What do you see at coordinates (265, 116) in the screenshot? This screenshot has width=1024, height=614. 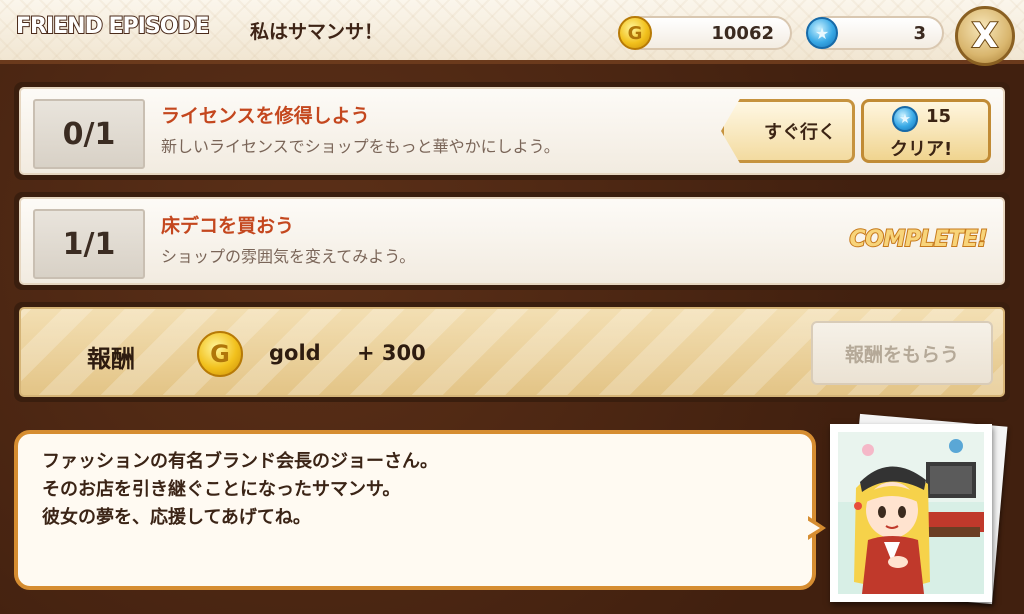 I see `mission-title: ライセンスを修得しよう` at bounding box center [265, 116].